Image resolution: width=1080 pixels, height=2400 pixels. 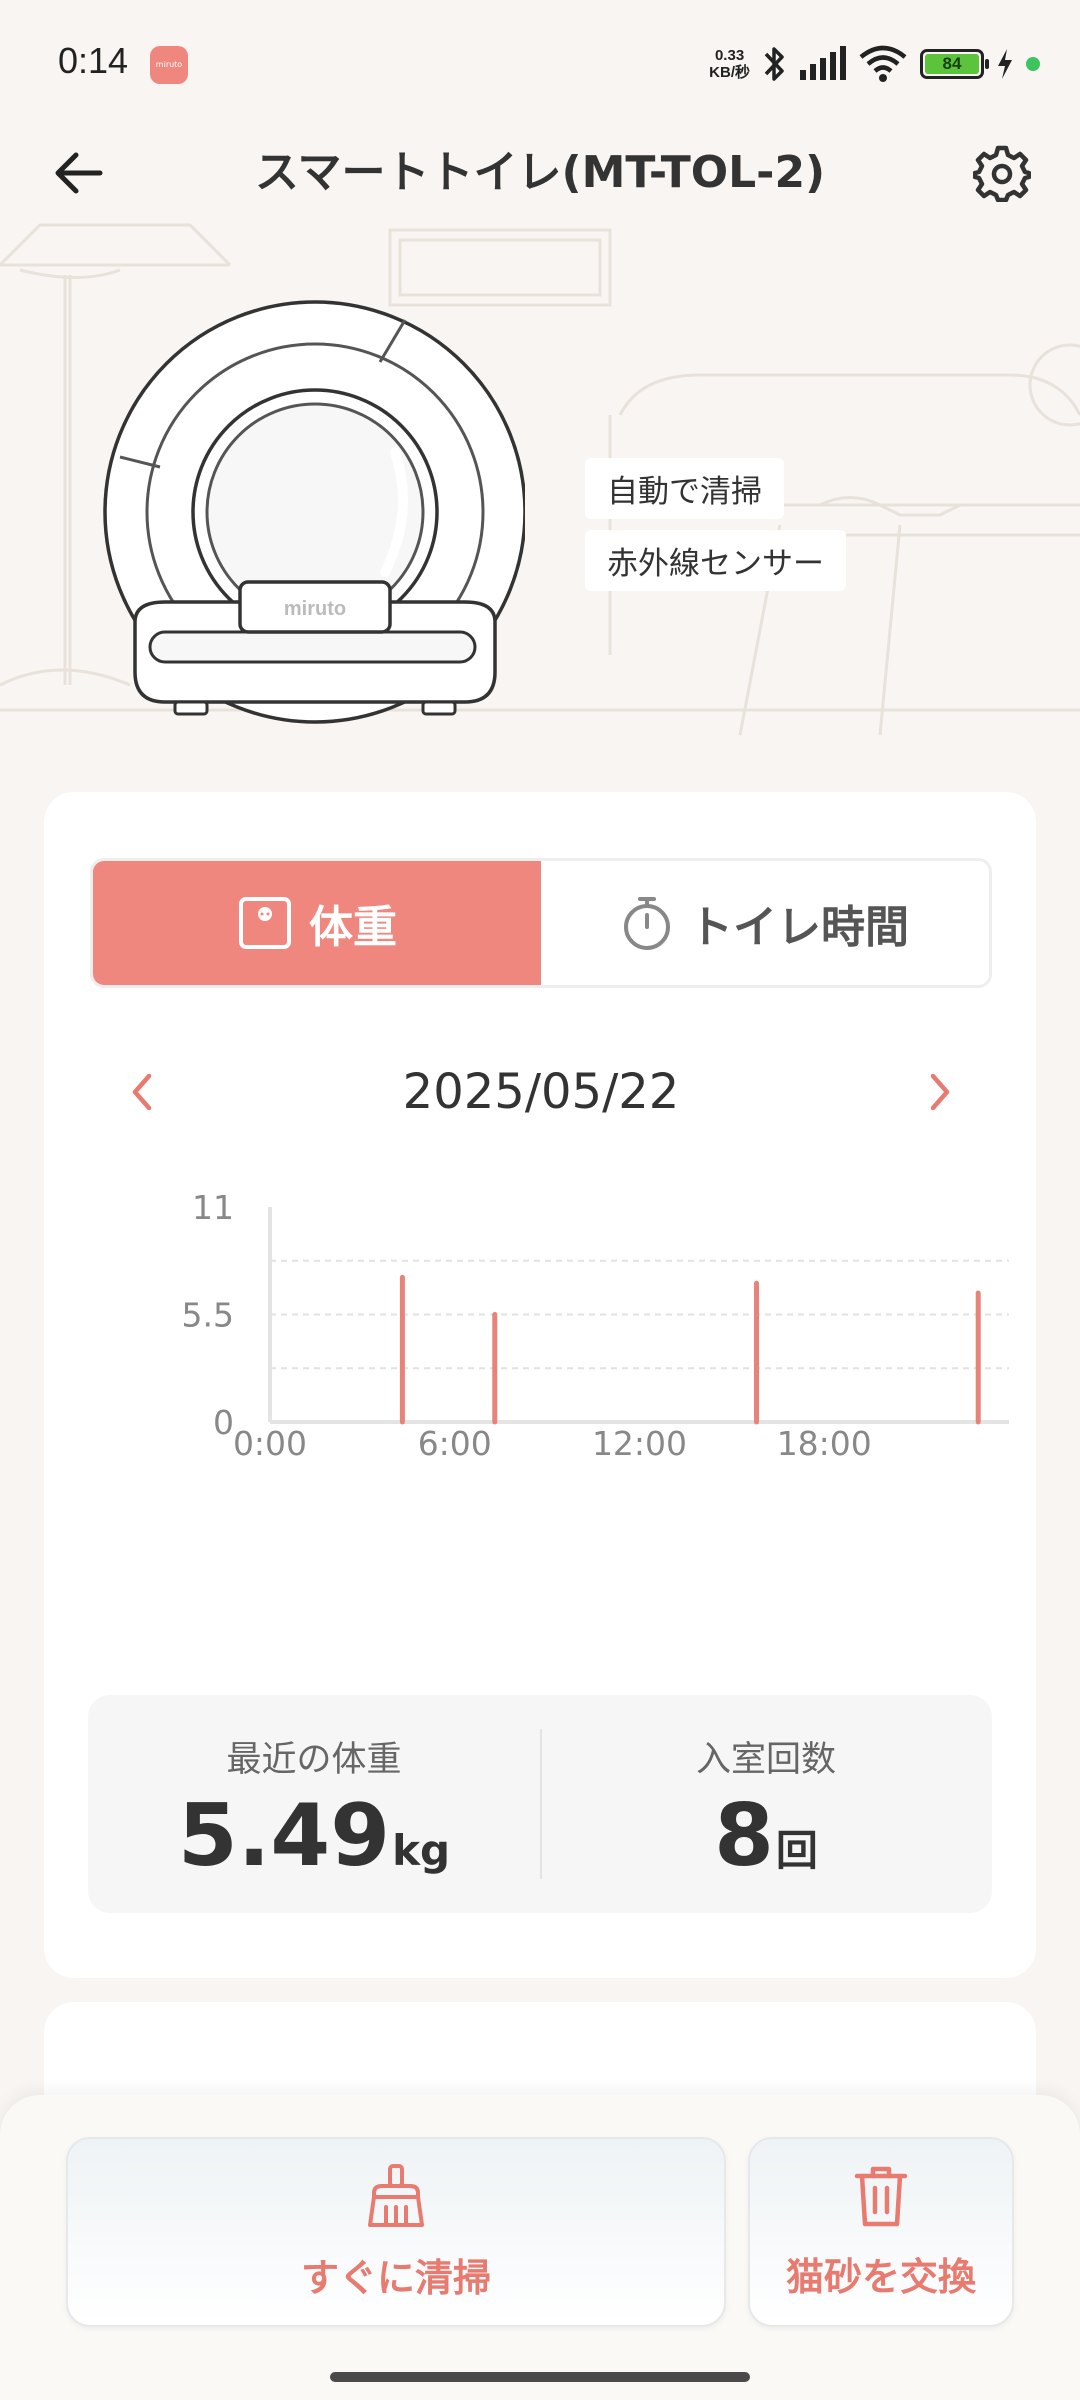 What do you see at coordinates (729, 72) in the screenshot?
I see `network-speed-unit: KB/秒` at bounding box center [729, 72].